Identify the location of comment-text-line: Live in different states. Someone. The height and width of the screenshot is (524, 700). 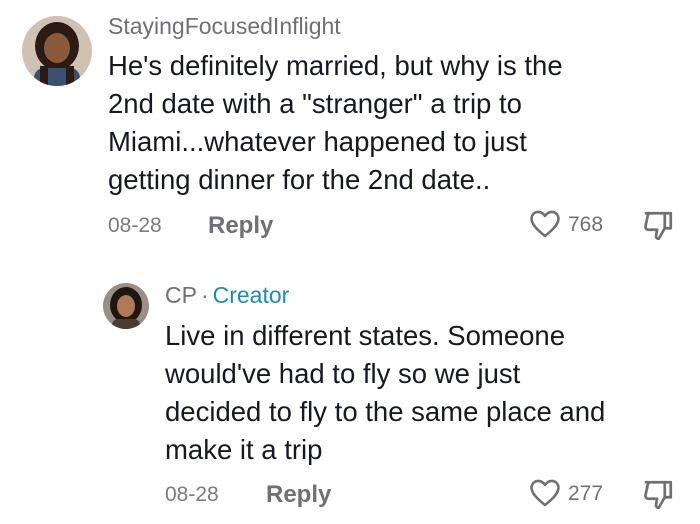
(365, 335).